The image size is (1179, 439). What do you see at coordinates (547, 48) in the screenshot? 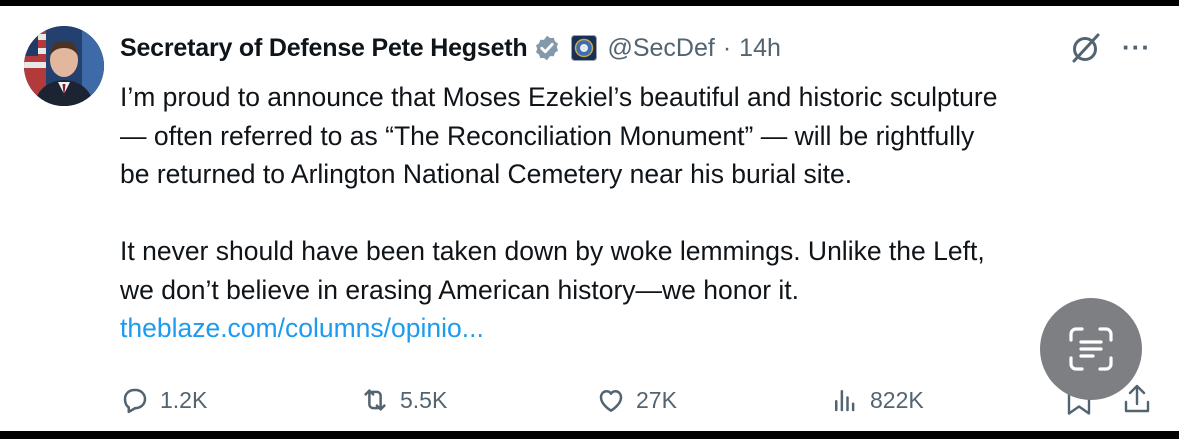
I see `verified-badge-icon` at bounding box center [547, 48].